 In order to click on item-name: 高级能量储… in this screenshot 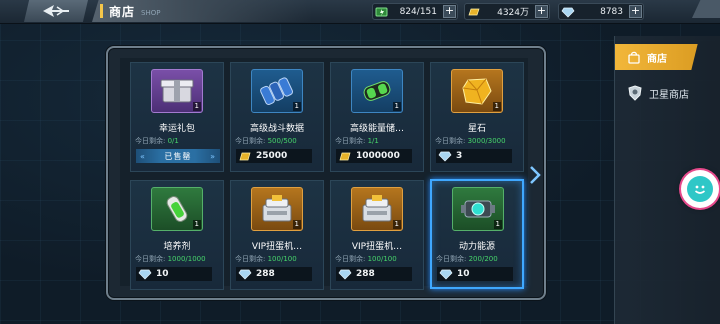, I will do `click(376, 129)`.